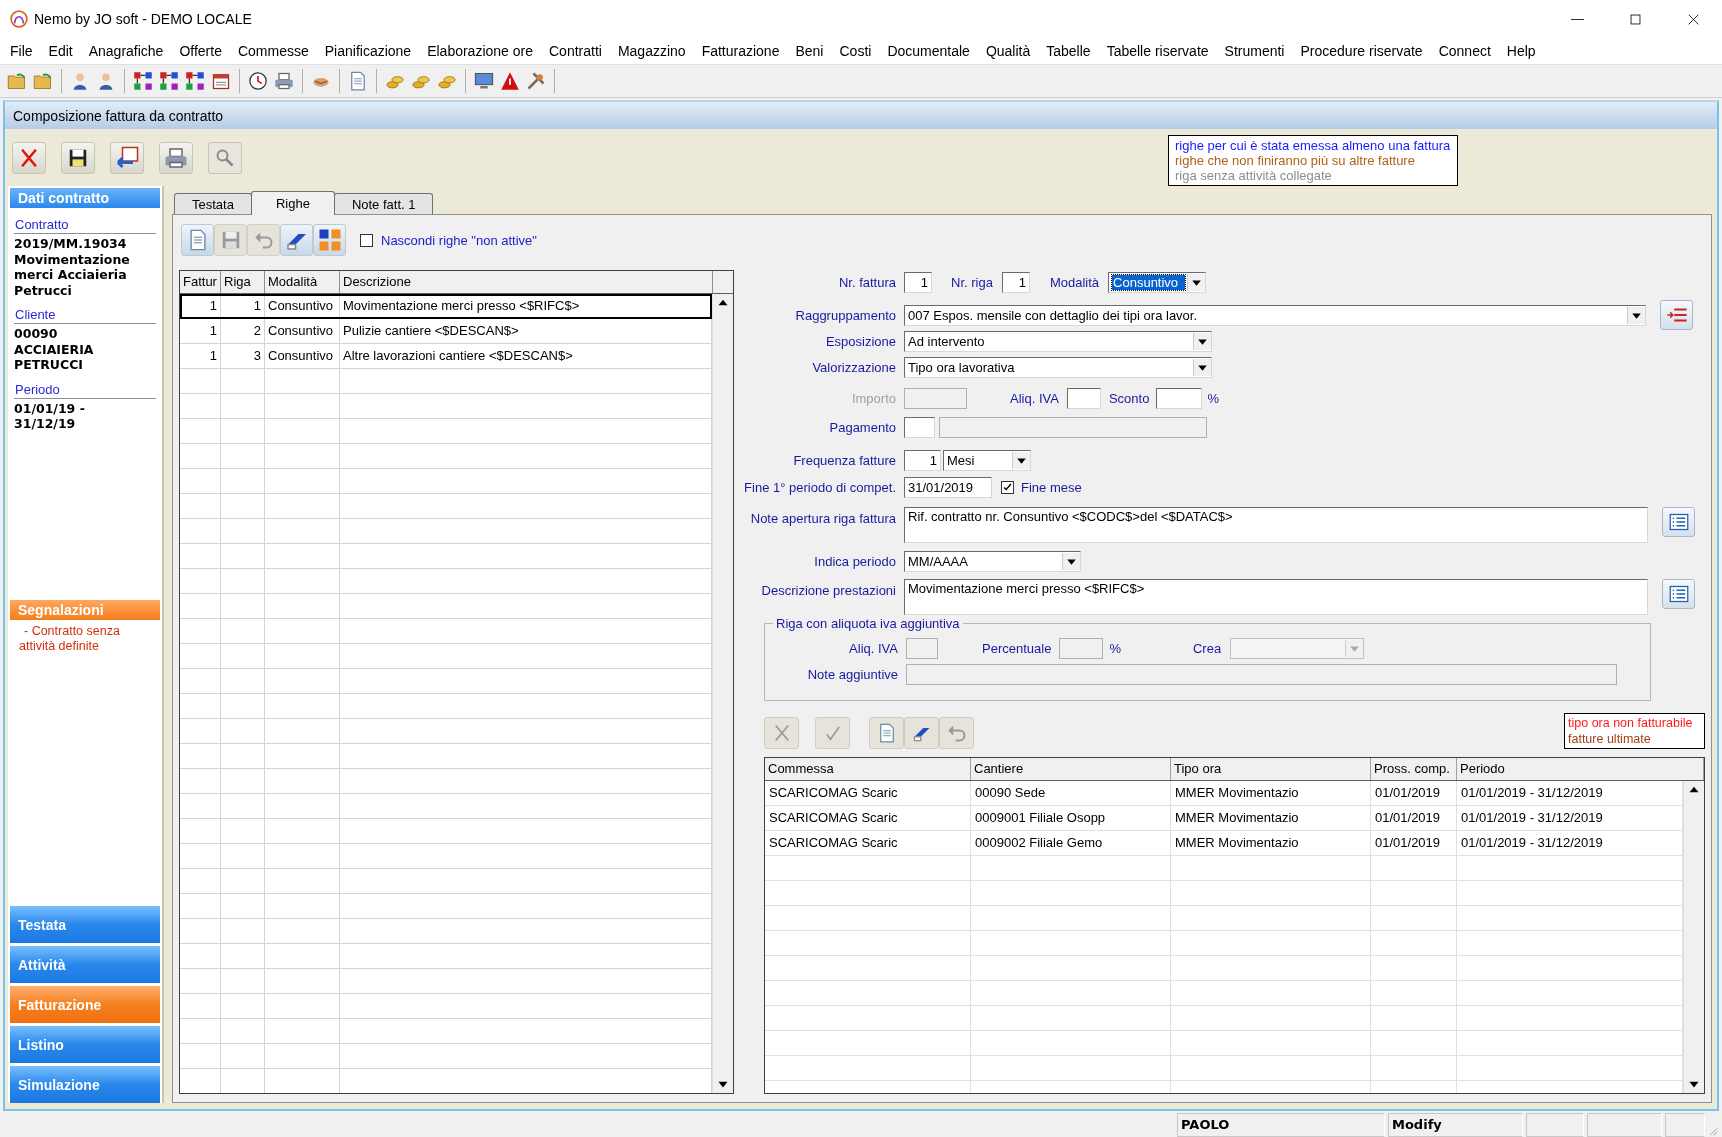  I want to click on nav-button: Testata, so click(85, 924).